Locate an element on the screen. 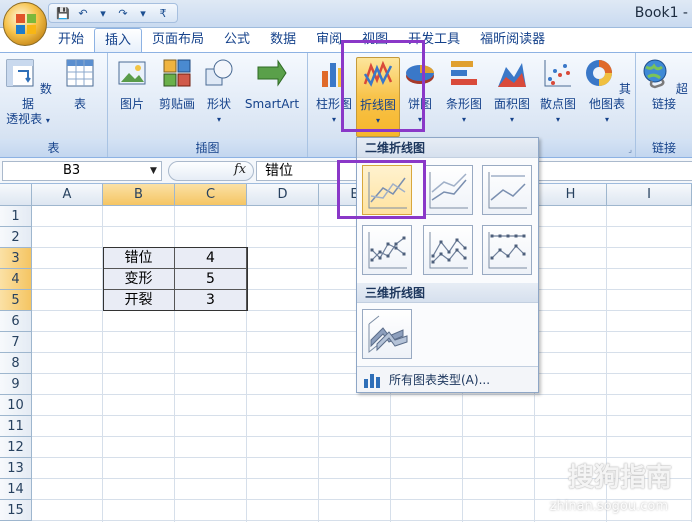 The height and width of the screenshot is (522, 692). row-header: 13 is located at coordinates (16, 468).